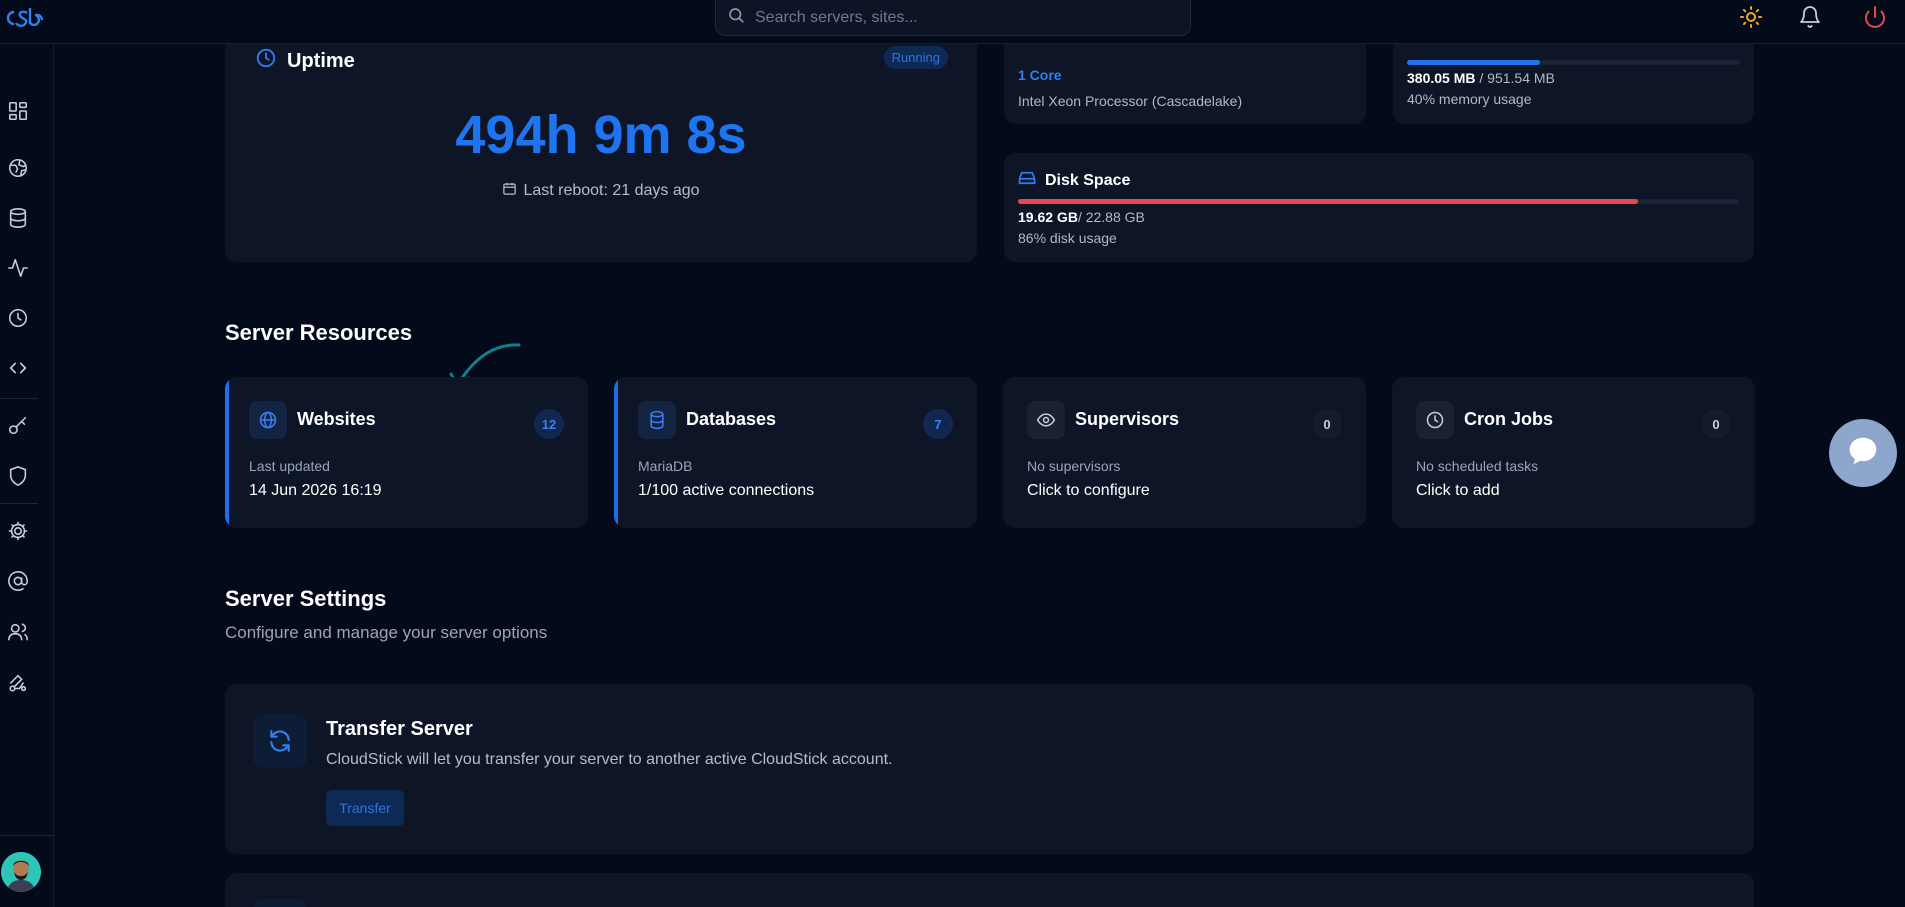 Image resolution: width=1905 pixels, height=907 pixels. I want to click on websites-label: Last updated, so click(289, 466).